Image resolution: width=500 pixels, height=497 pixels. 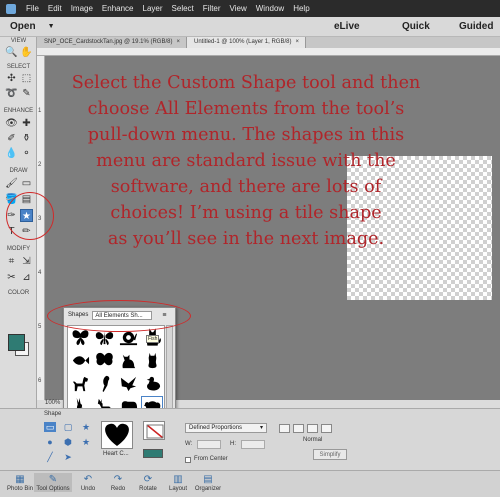 What do you see at coordinates (11, 261) in the screenshot?
I see `crop-tool-icon: ⌗` at bounding box center [11, 261].